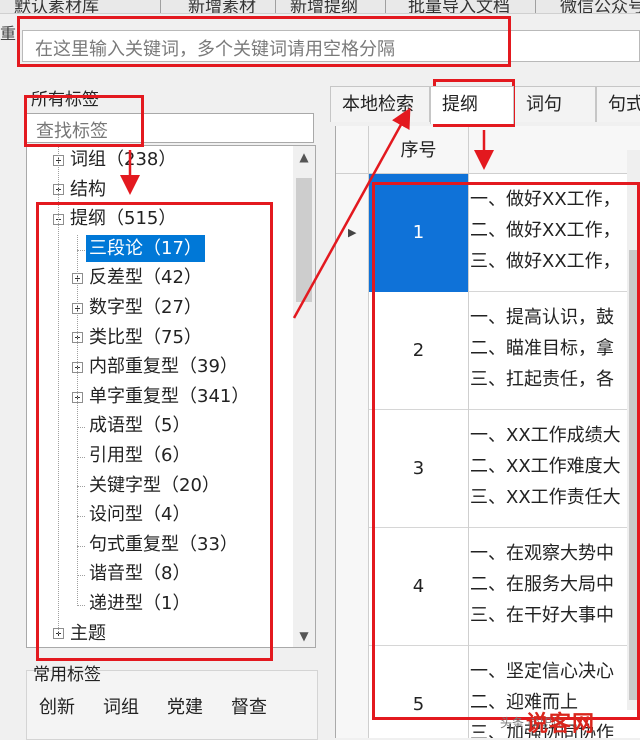 This screenshot has height=740, width=640. Describe the element at coordinates (561, 724) in the screenshot. I see `watermark-logo: 说客网` at that location.